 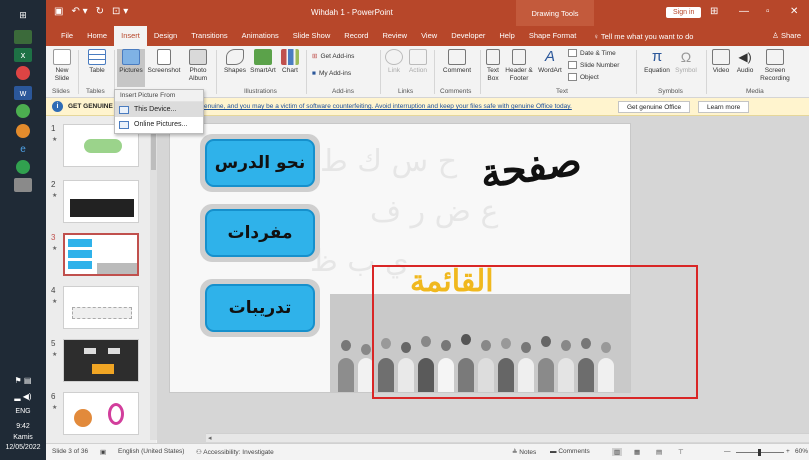 I want to click on photo-album-label: Photo Album, so click(x=198, y=74).